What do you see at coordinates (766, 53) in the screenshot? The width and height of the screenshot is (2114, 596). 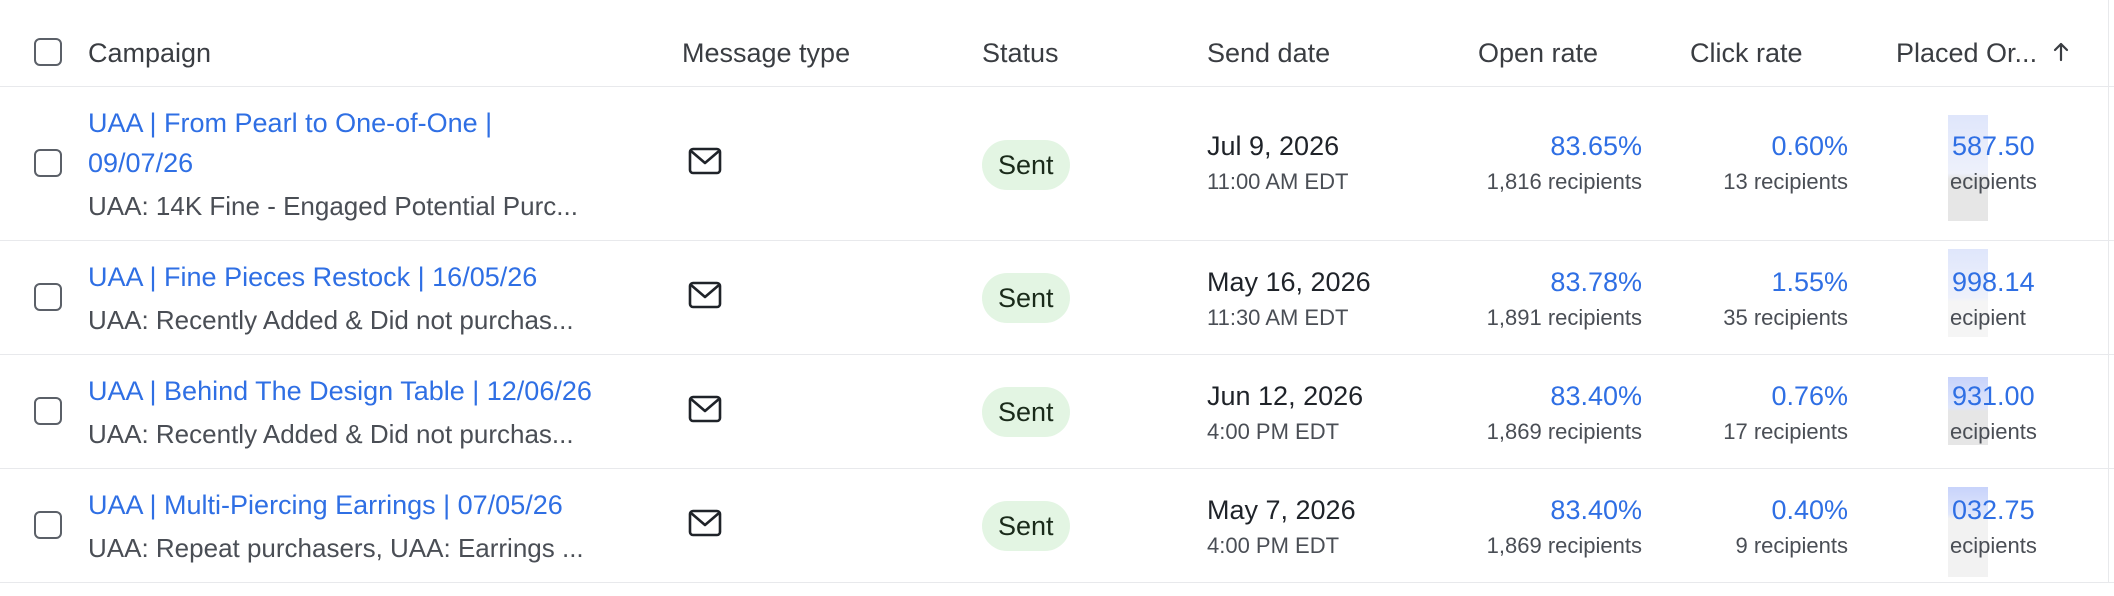 I see `column-header-message-type: Message type` at bounding box center [766, 53].